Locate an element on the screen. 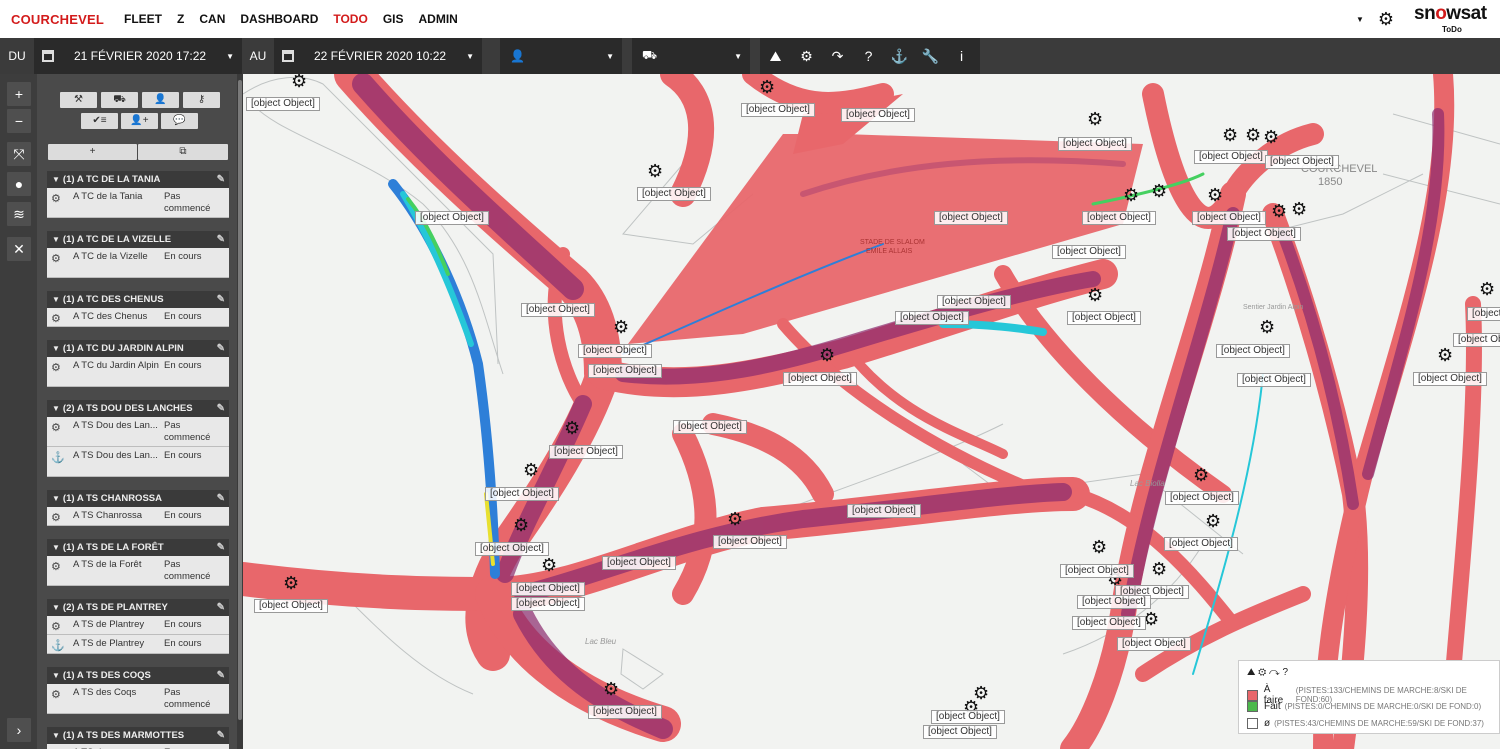  globe-icon: ● is located at coordinates (19, 184).